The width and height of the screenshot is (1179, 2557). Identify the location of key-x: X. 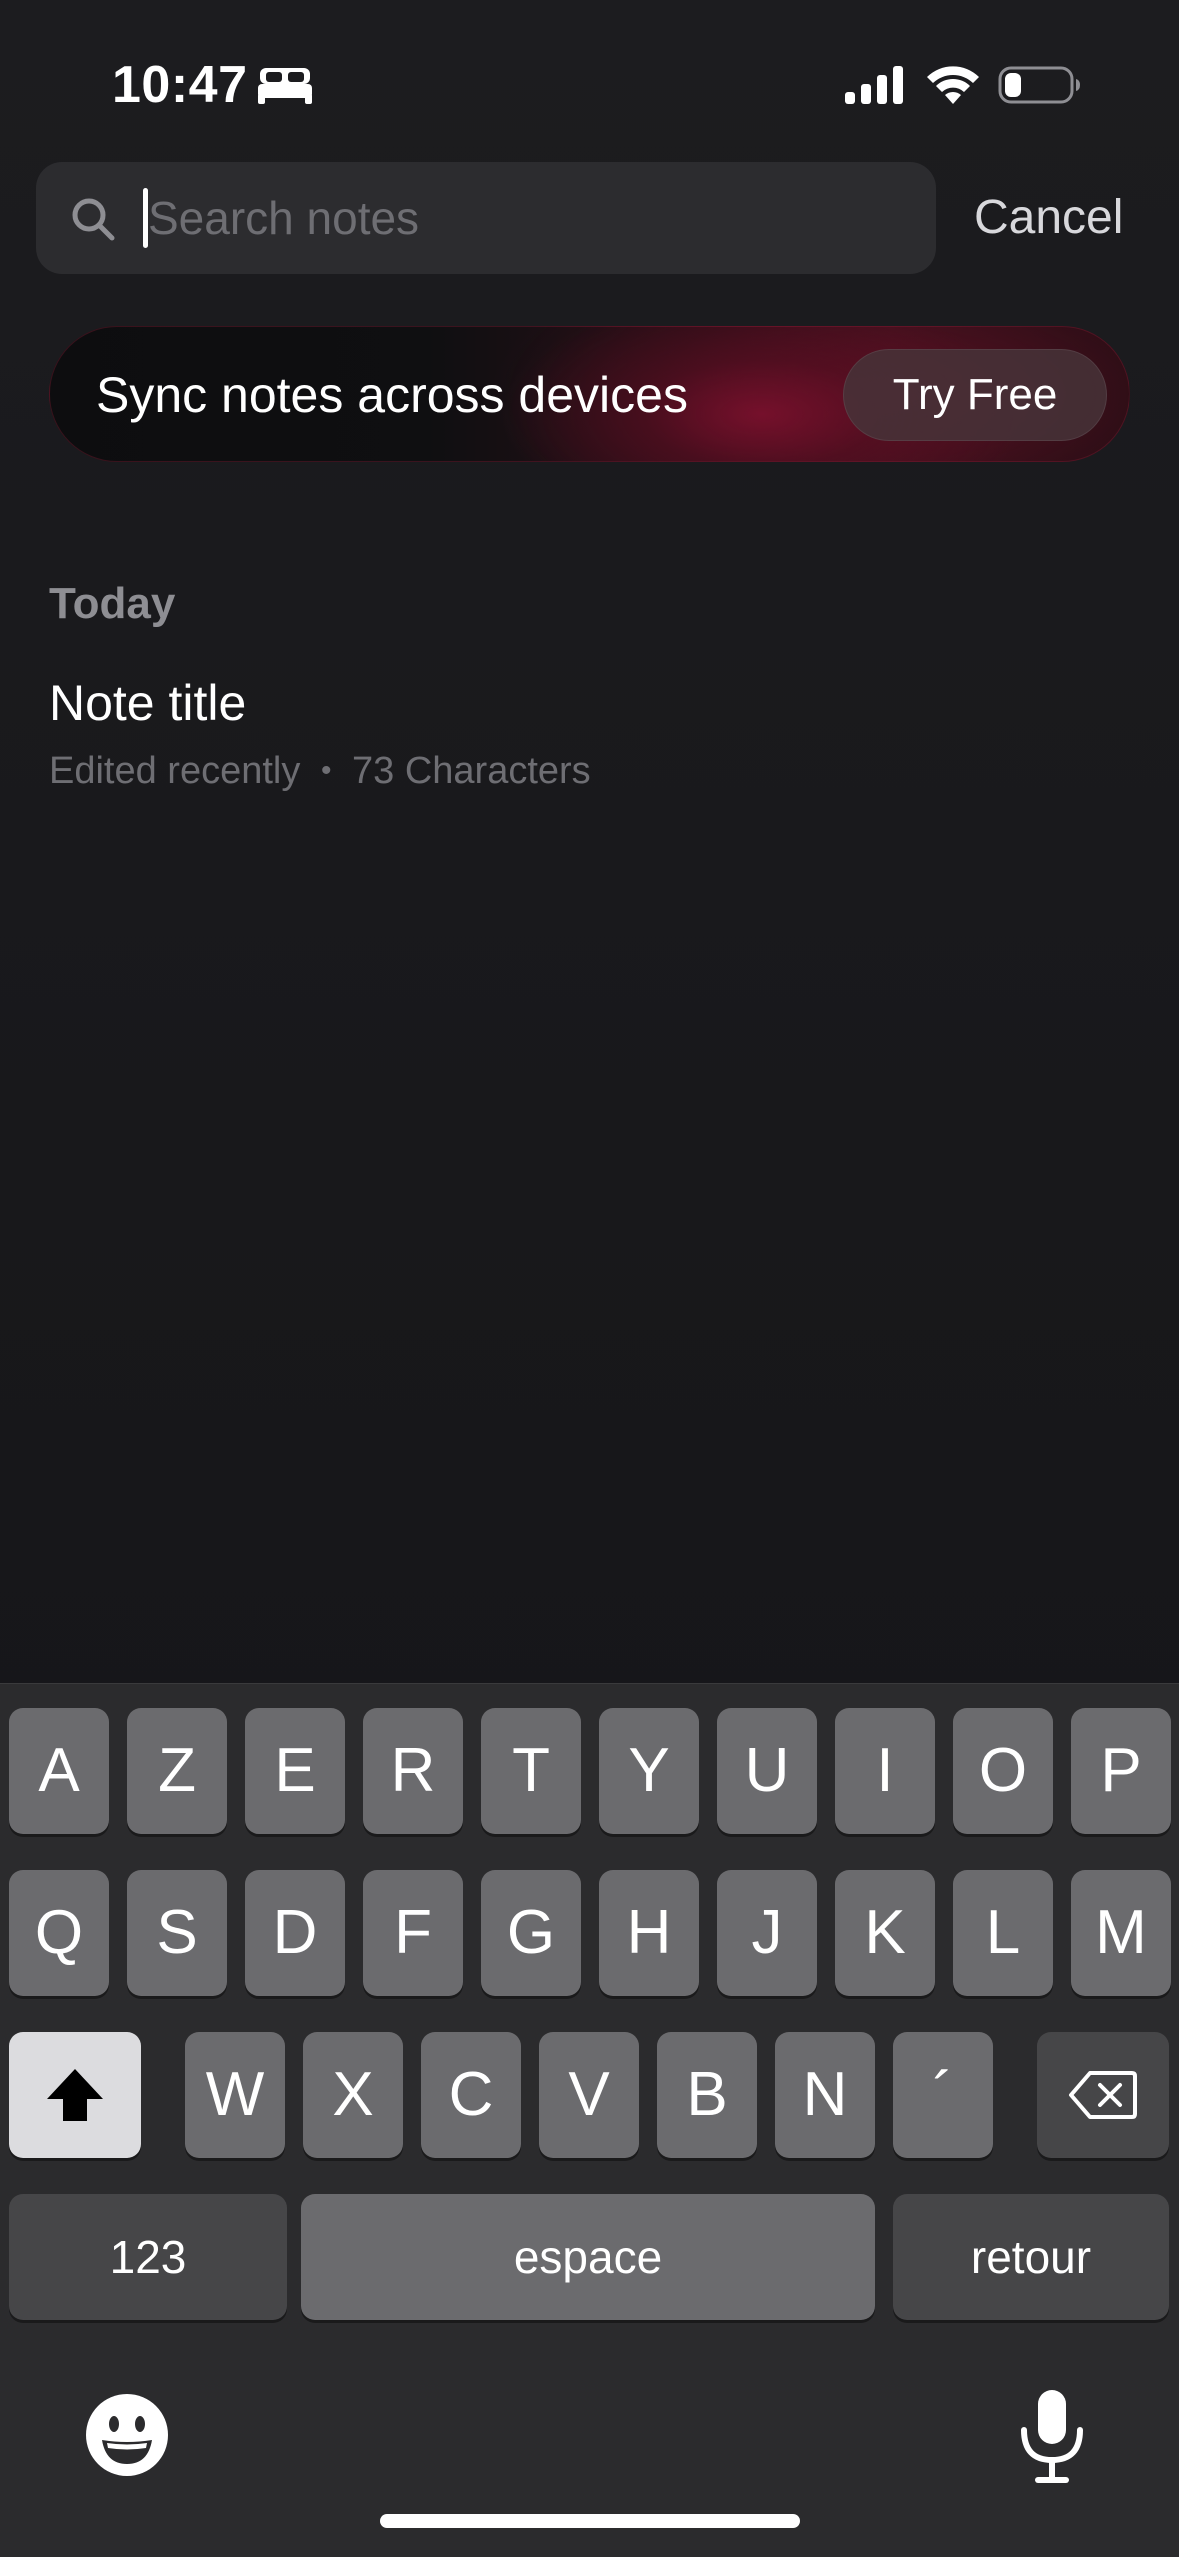
(353, 2095).